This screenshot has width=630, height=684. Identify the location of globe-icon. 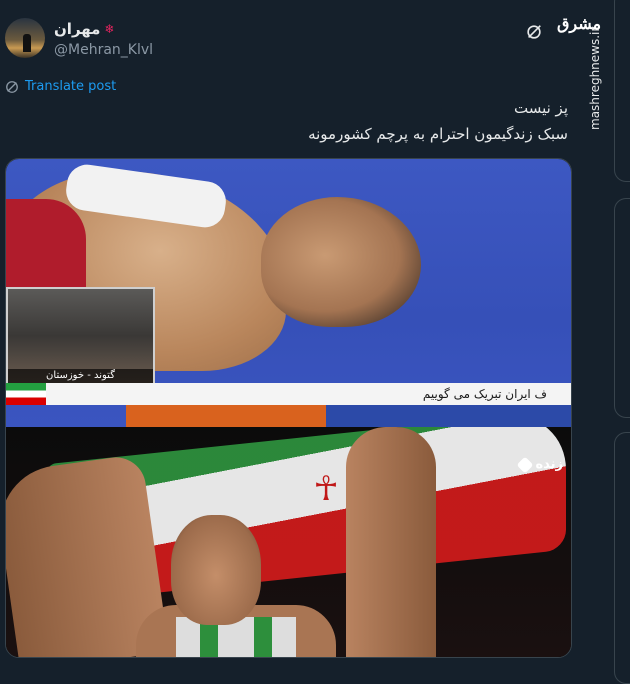
(12, 86).